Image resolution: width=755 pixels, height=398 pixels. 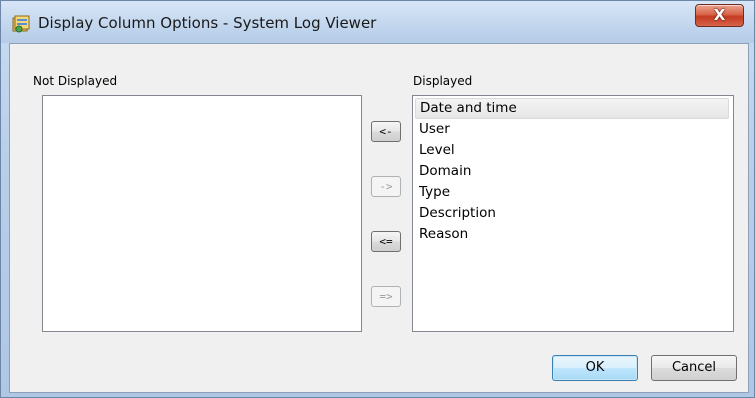 I want to click on list-item: Domain, so click(x=443, y=171).